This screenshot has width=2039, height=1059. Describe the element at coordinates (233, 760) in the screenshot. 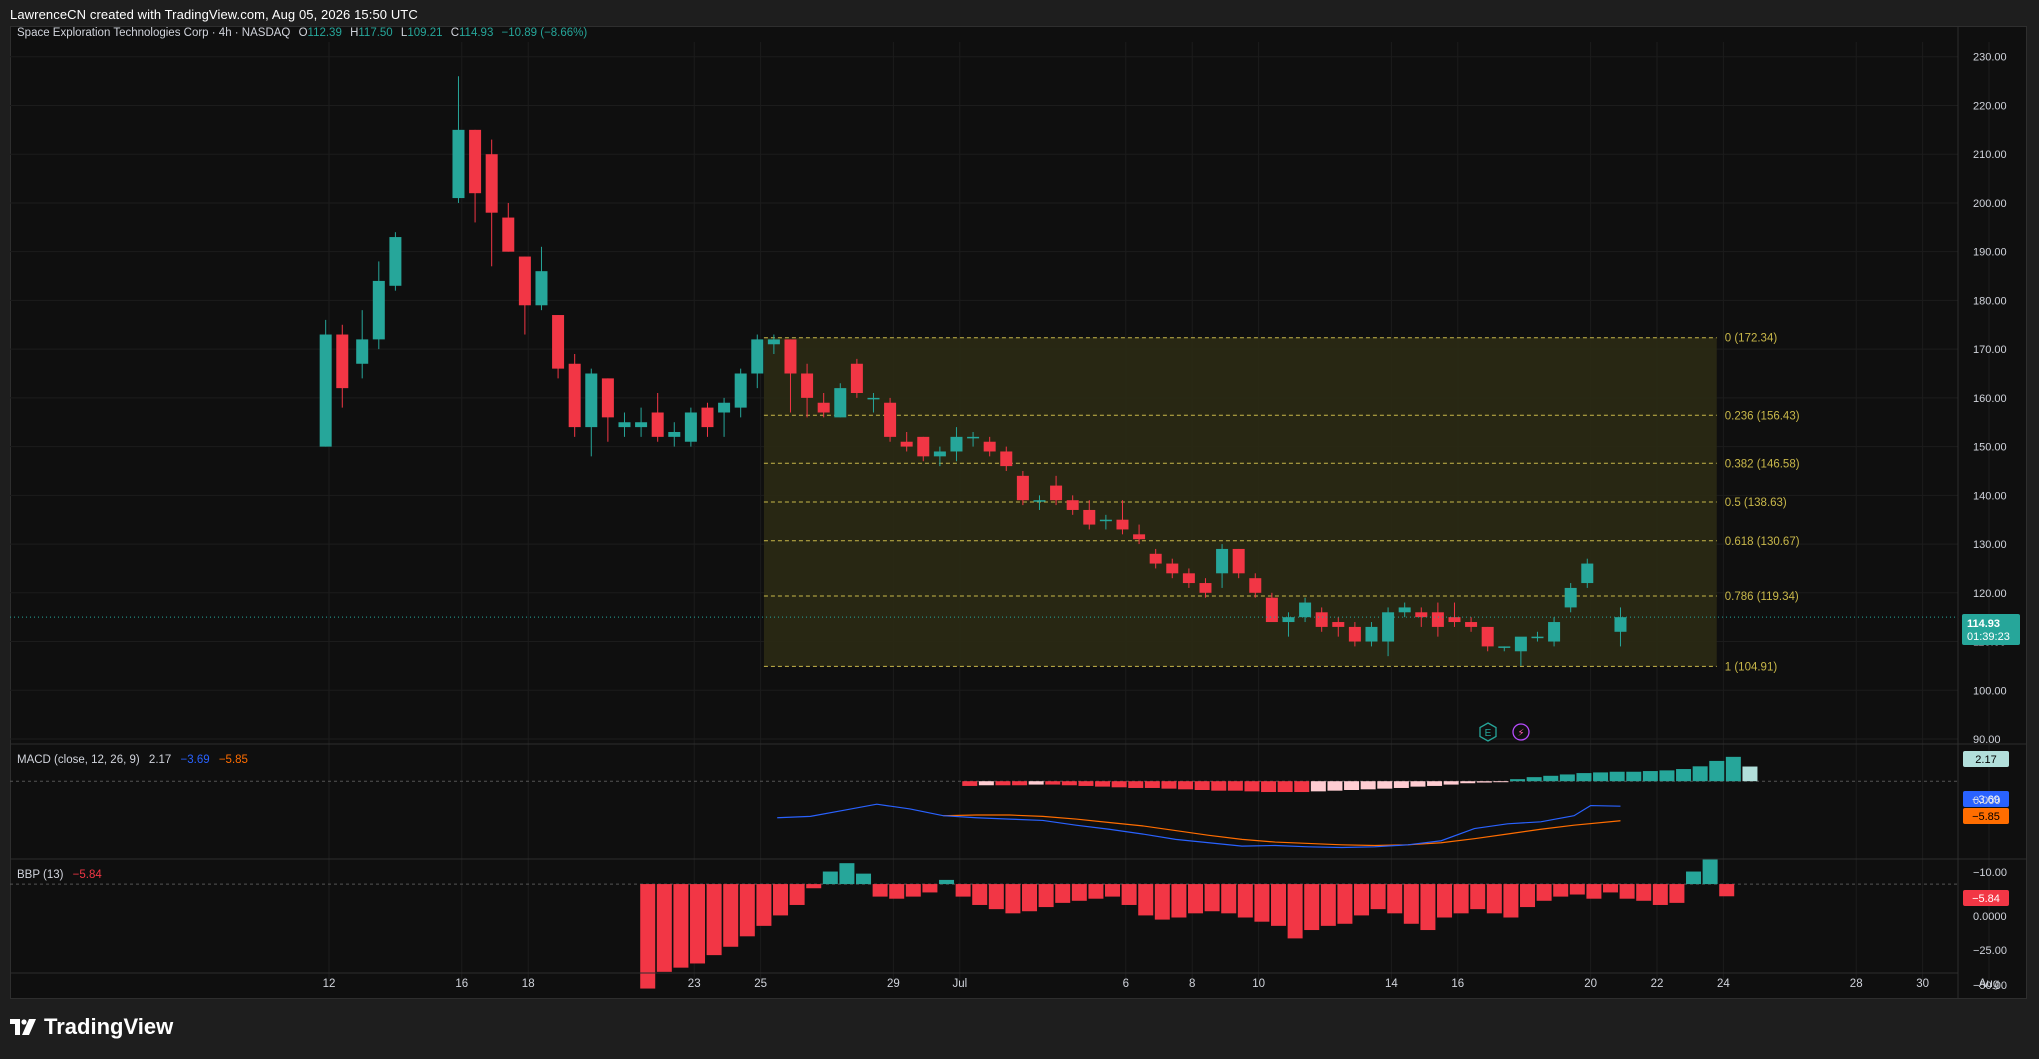

I see `macd-signal-value: −5.85` at that location.